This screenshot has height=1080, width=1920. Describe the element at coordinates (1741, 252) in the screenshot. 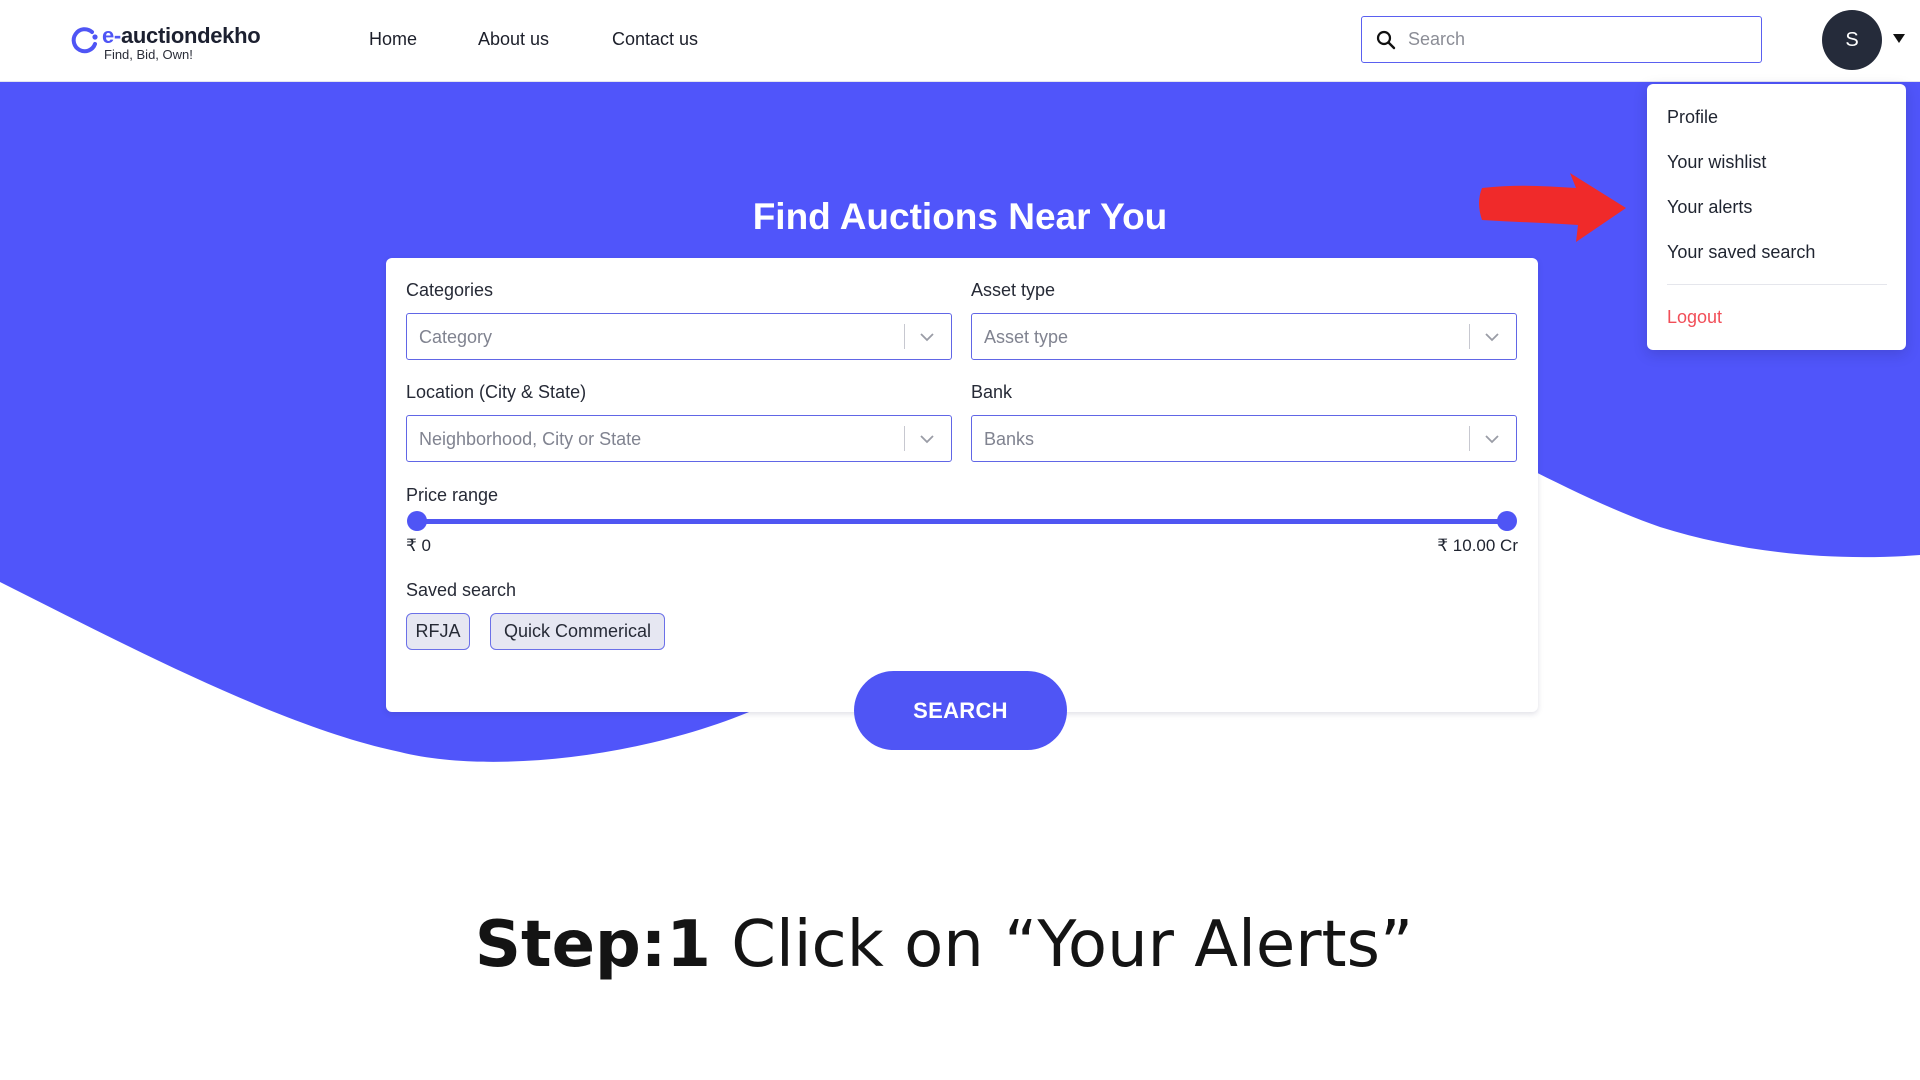

I see `menu-item-saved-search: Your saved search` at that location.